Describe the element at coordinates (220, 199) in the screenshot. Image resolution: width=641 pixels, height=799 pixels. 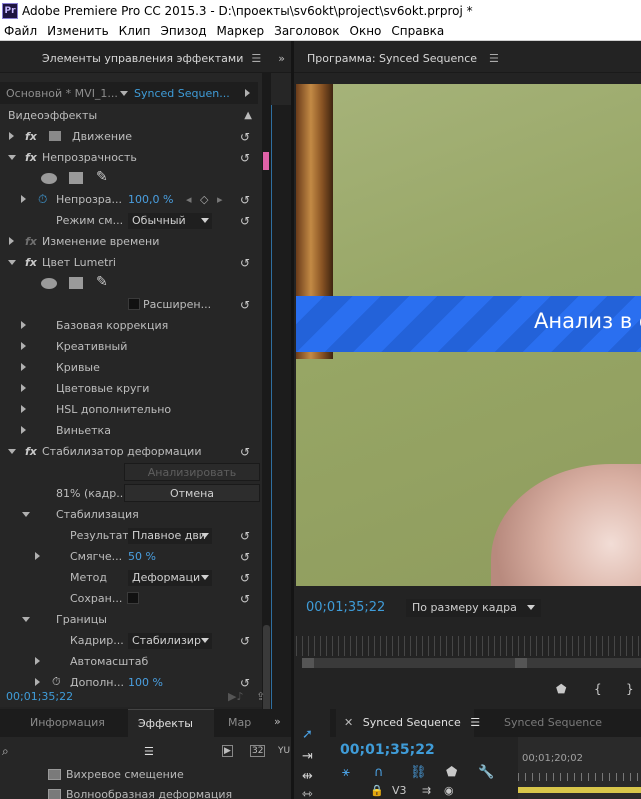
I see `next-keyframe-icon: ▸` at that location.